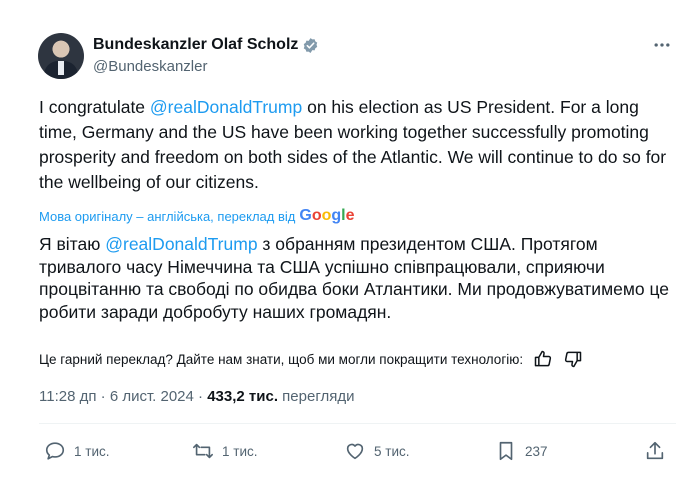 This screenshot has width=700, height=484. I want to click on share-icon, so click(655, 450).